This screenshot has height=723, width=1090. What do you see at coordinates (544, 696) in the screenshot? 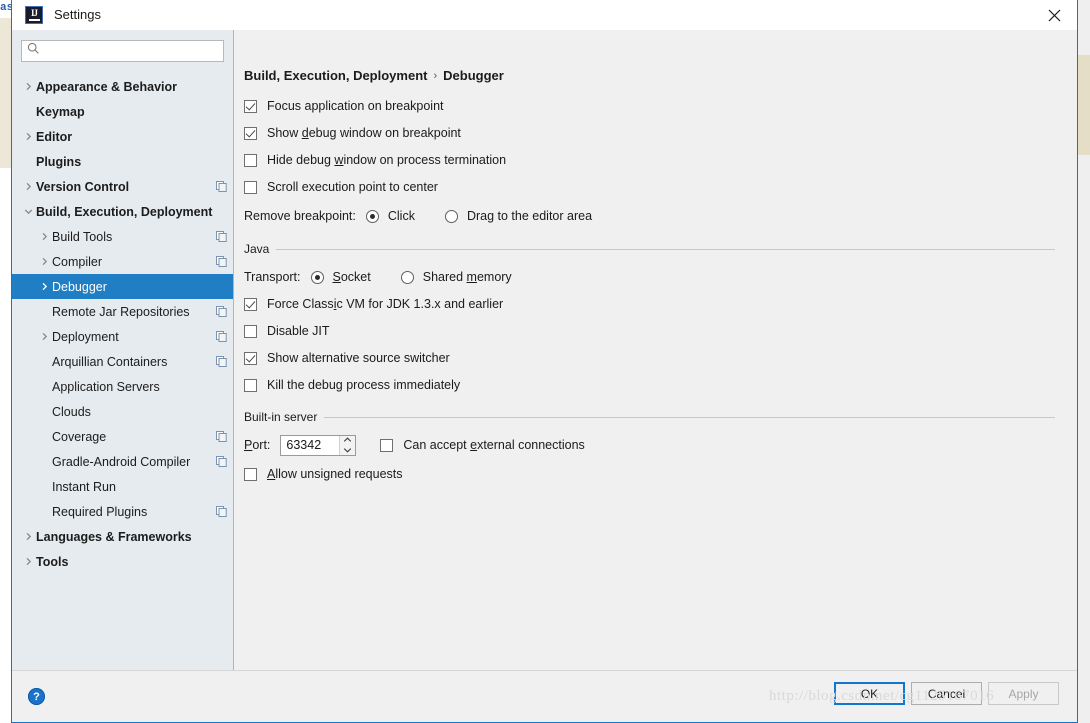
I see `dialog-footer: ? OK Cancel Apply` at bounding box center [544, 696].